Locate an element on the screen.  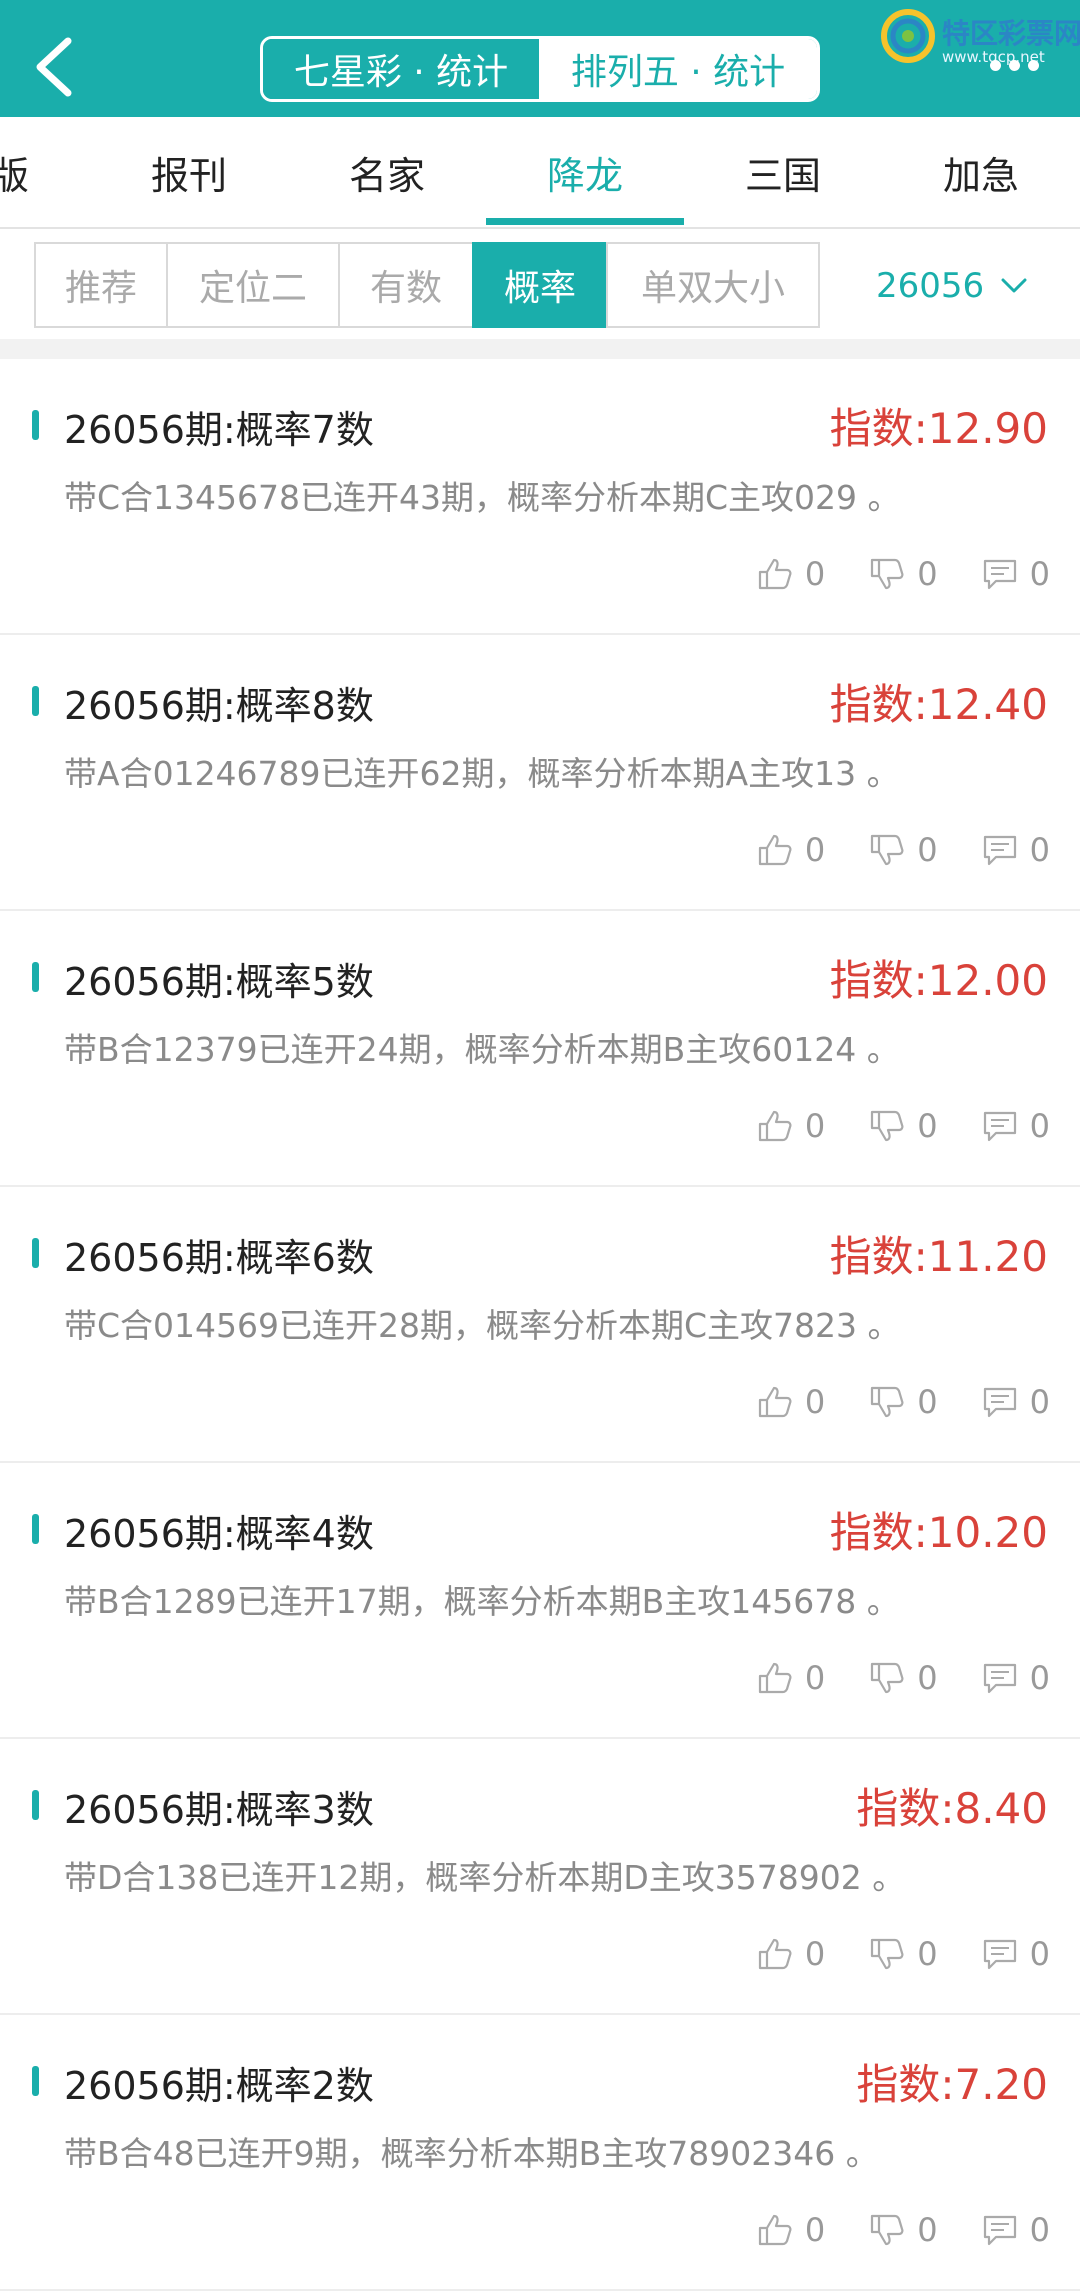
section-divider is located at coordinates (540, 349).